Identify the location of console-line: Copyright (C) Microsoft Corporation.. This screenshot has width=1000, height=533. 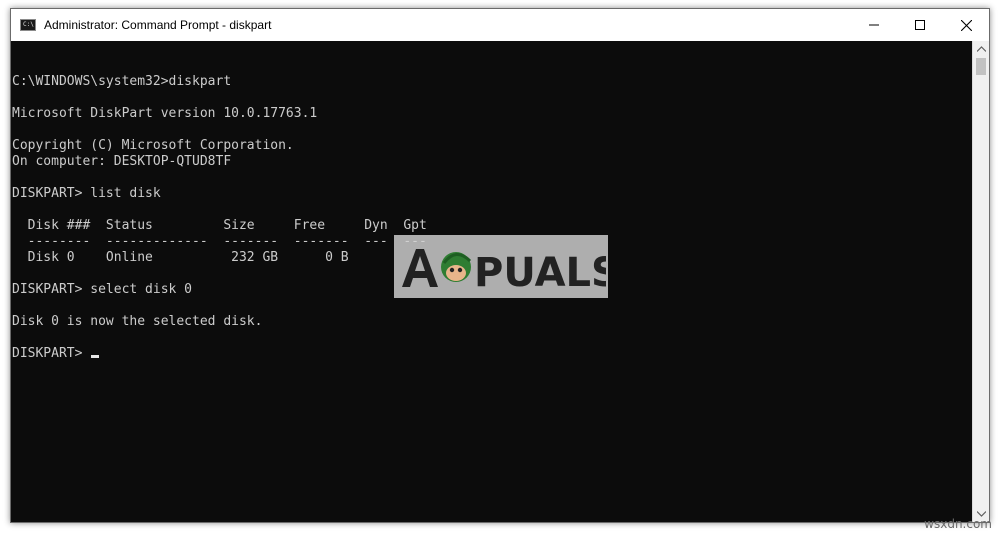
(153, 145).